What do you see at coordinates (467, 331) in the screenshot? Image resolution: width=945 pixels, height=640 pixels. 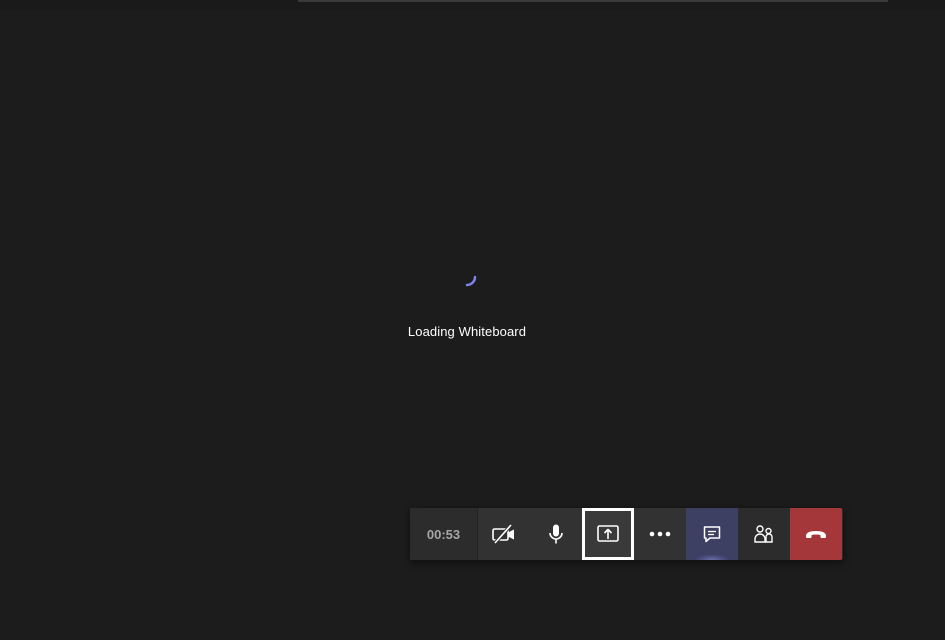 I see `loading-text: Loading Whiteboard` at bounding box center [467, 331].